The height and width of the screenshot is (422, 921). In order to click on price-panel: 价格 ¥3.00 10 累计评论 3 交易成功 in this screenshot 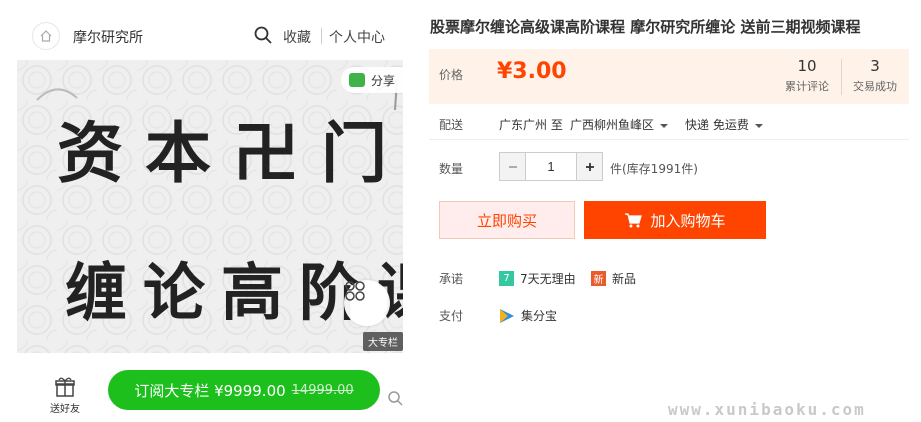, I will do `click(669, 76)`.